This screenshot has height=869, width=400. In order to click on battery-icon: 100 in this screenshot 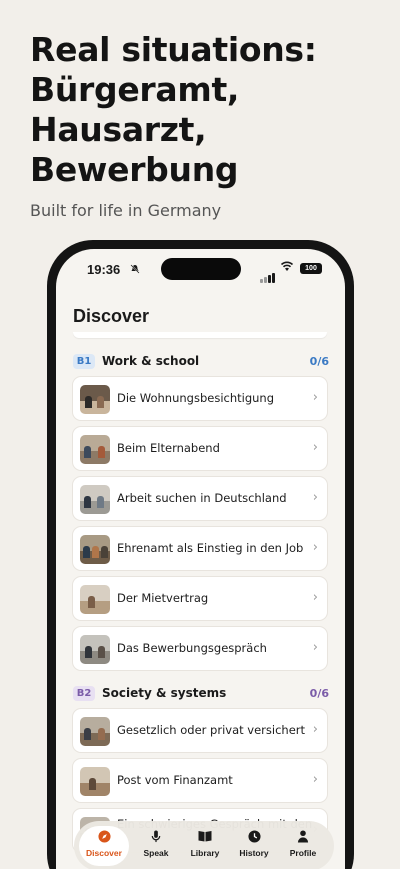, I will do `click(311, 268)`.